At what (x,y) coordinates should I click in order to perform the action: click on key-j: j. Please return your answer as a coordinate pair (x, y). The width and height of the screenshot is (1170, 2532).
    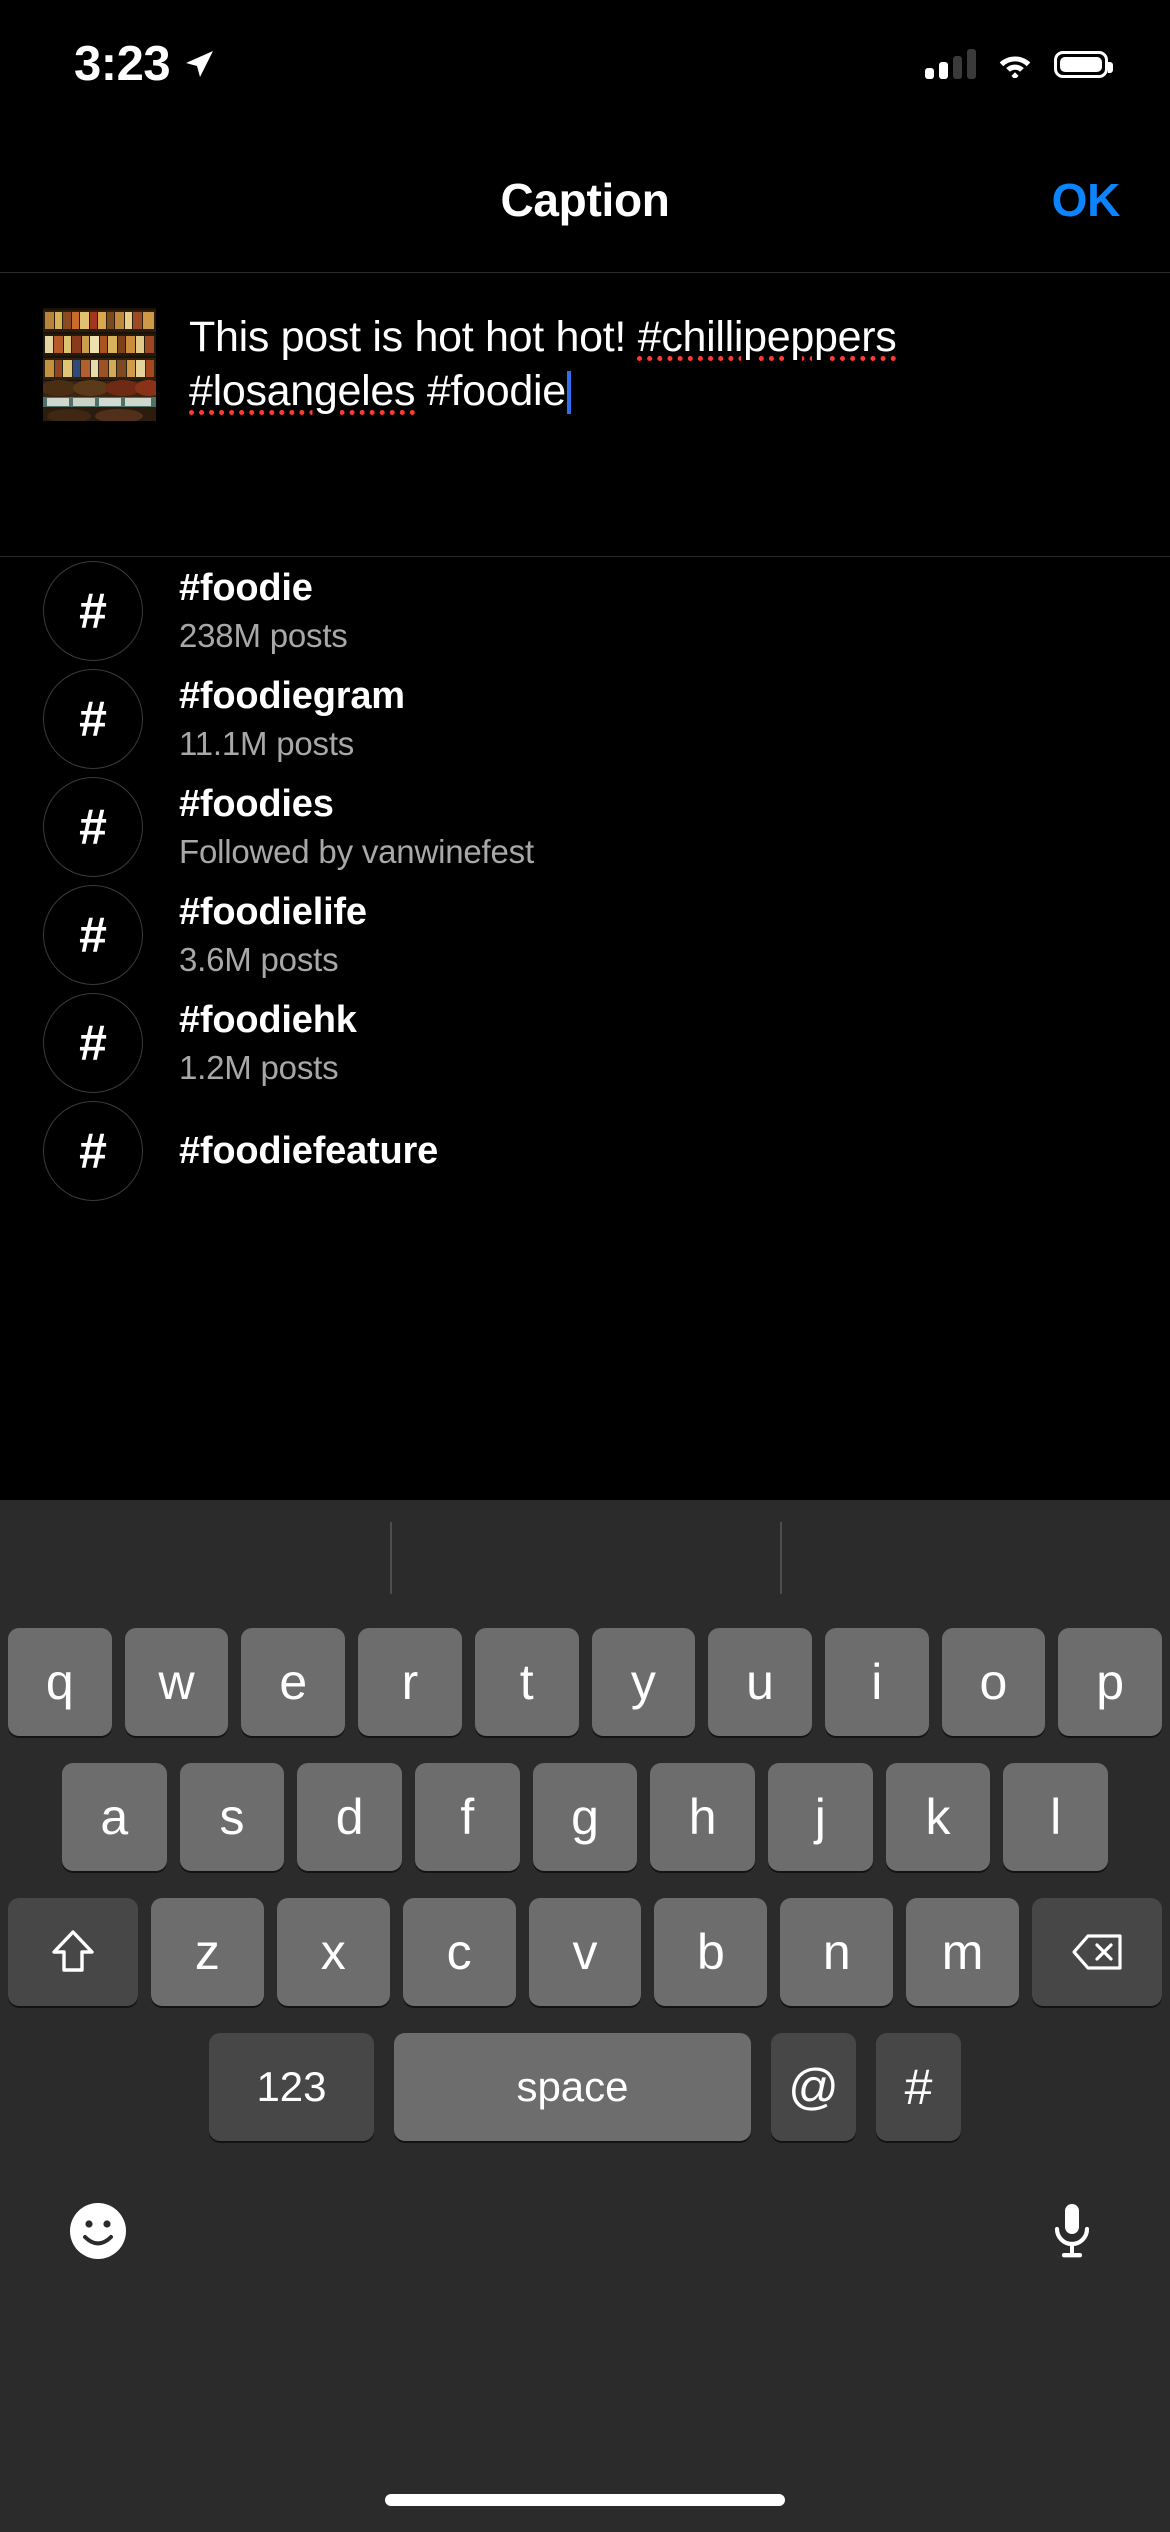
    Looking at the image, I should click on (820, 1817).